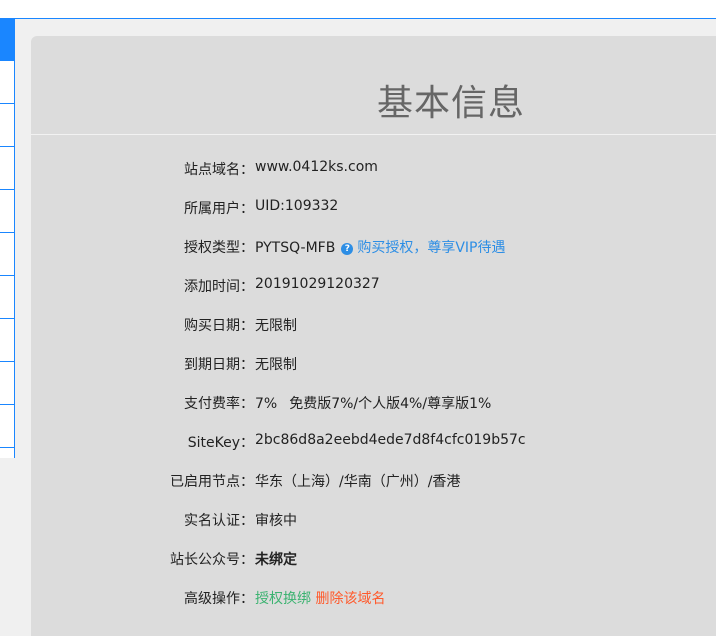  What do you see at coordinates (451, 103) in the screenshot?
I see `page-title: 基本信息` at bounding box center [451, 103].